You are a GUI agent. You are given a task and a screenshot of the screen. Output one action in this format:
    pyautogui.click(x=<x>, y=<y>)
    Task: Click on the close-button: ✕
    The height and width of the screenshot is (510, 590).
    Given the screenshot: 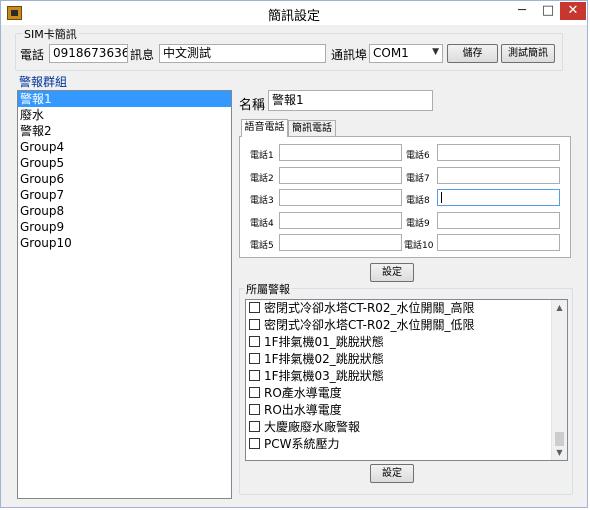 What is the action you would take?
    pyautogui.click(x=573, y=11)
    